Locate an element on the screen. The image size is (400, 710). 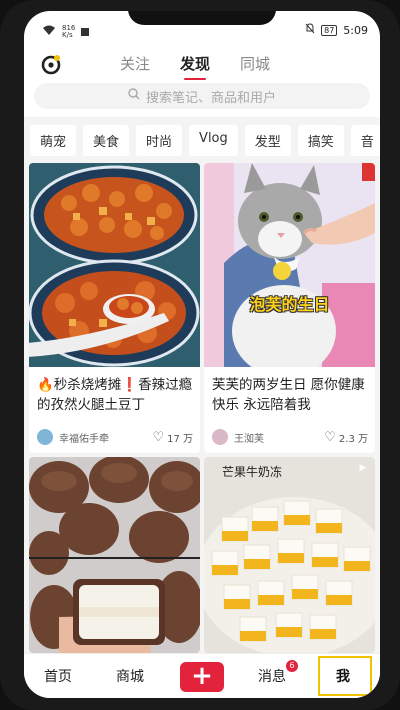
search-placeholder: 搜索笔记、商品和用户 is located at coordinates (210, 98).